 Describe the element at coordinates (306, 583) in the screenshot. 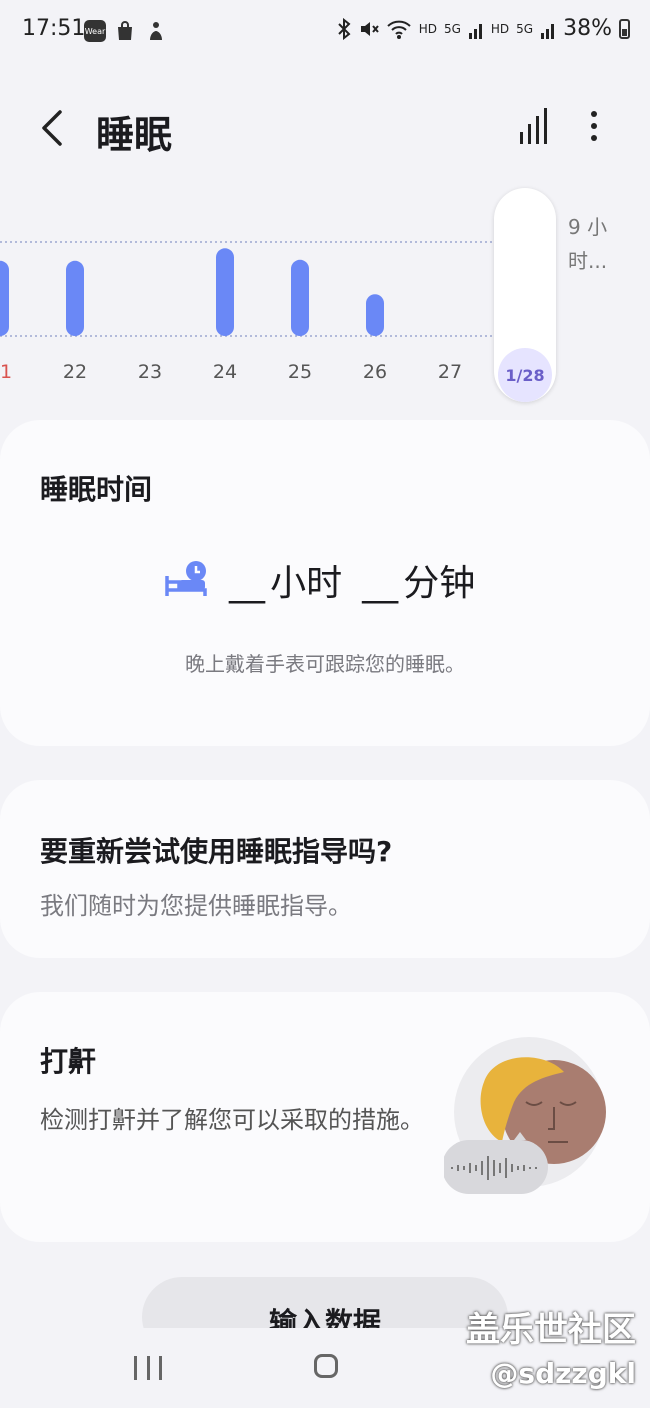

I see `hours-unit: 小时` at that location.